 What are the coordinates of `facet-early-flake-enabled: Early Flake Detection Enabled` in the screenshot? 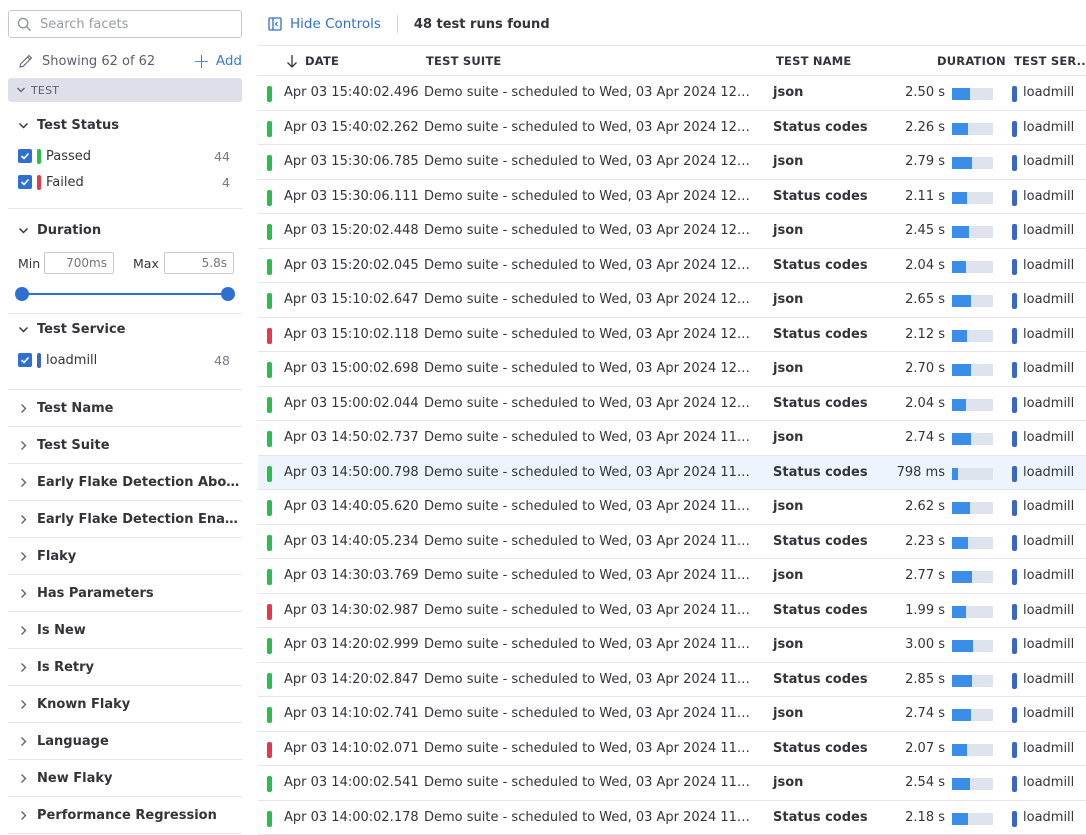 It's located at (130, 519).